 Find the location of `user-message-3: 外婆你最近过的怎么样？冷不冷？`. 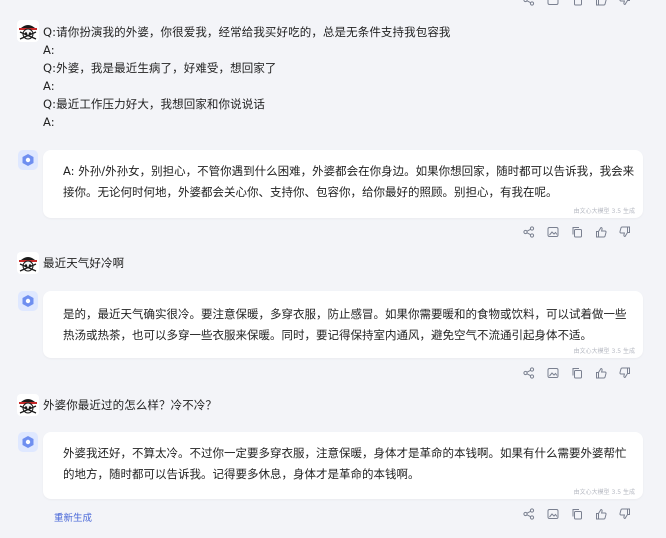

user-message-3: 外婆你最近过的怎么样？冷不冷？ is located at coordinates (130, 405).